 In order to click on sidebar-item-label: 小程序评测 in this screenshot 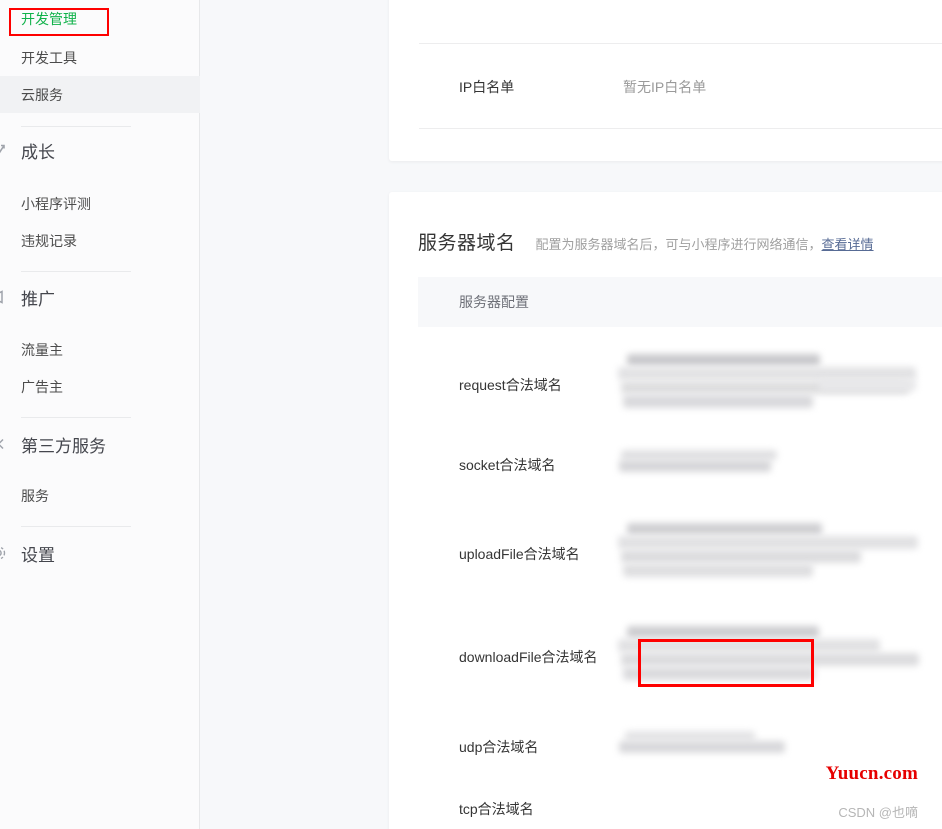, I will do `click(56, 203)`.